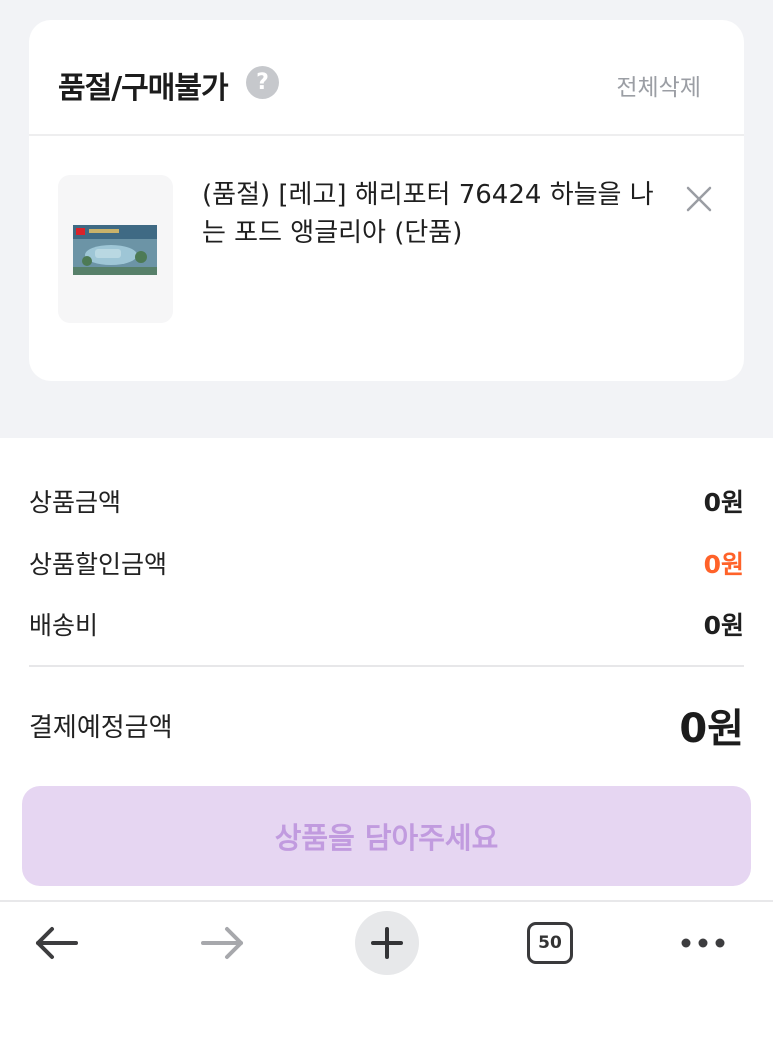 The image size is (773, 1043). I want to click on shipping-label: 배송비, so click(64, 625).